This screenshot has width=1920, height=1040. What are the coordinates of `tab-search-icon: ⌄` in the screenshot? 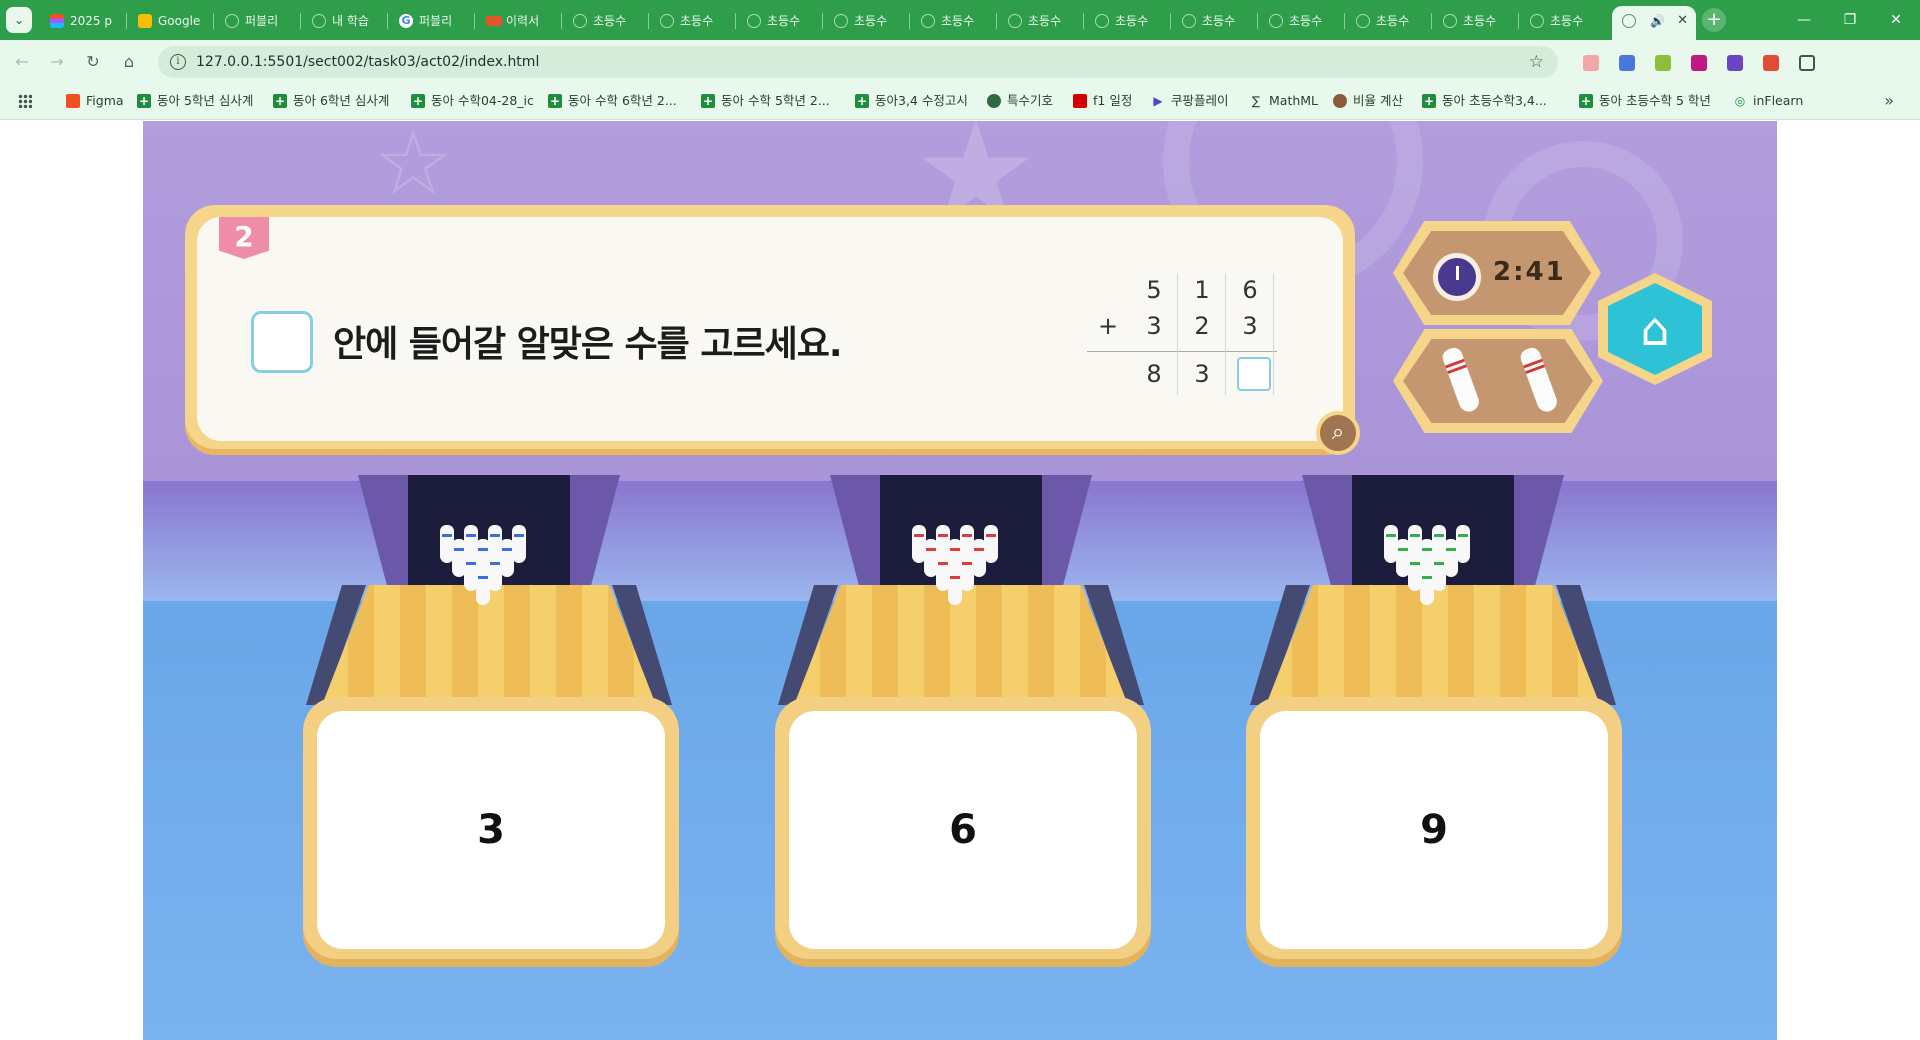 It's located at (19, 20).